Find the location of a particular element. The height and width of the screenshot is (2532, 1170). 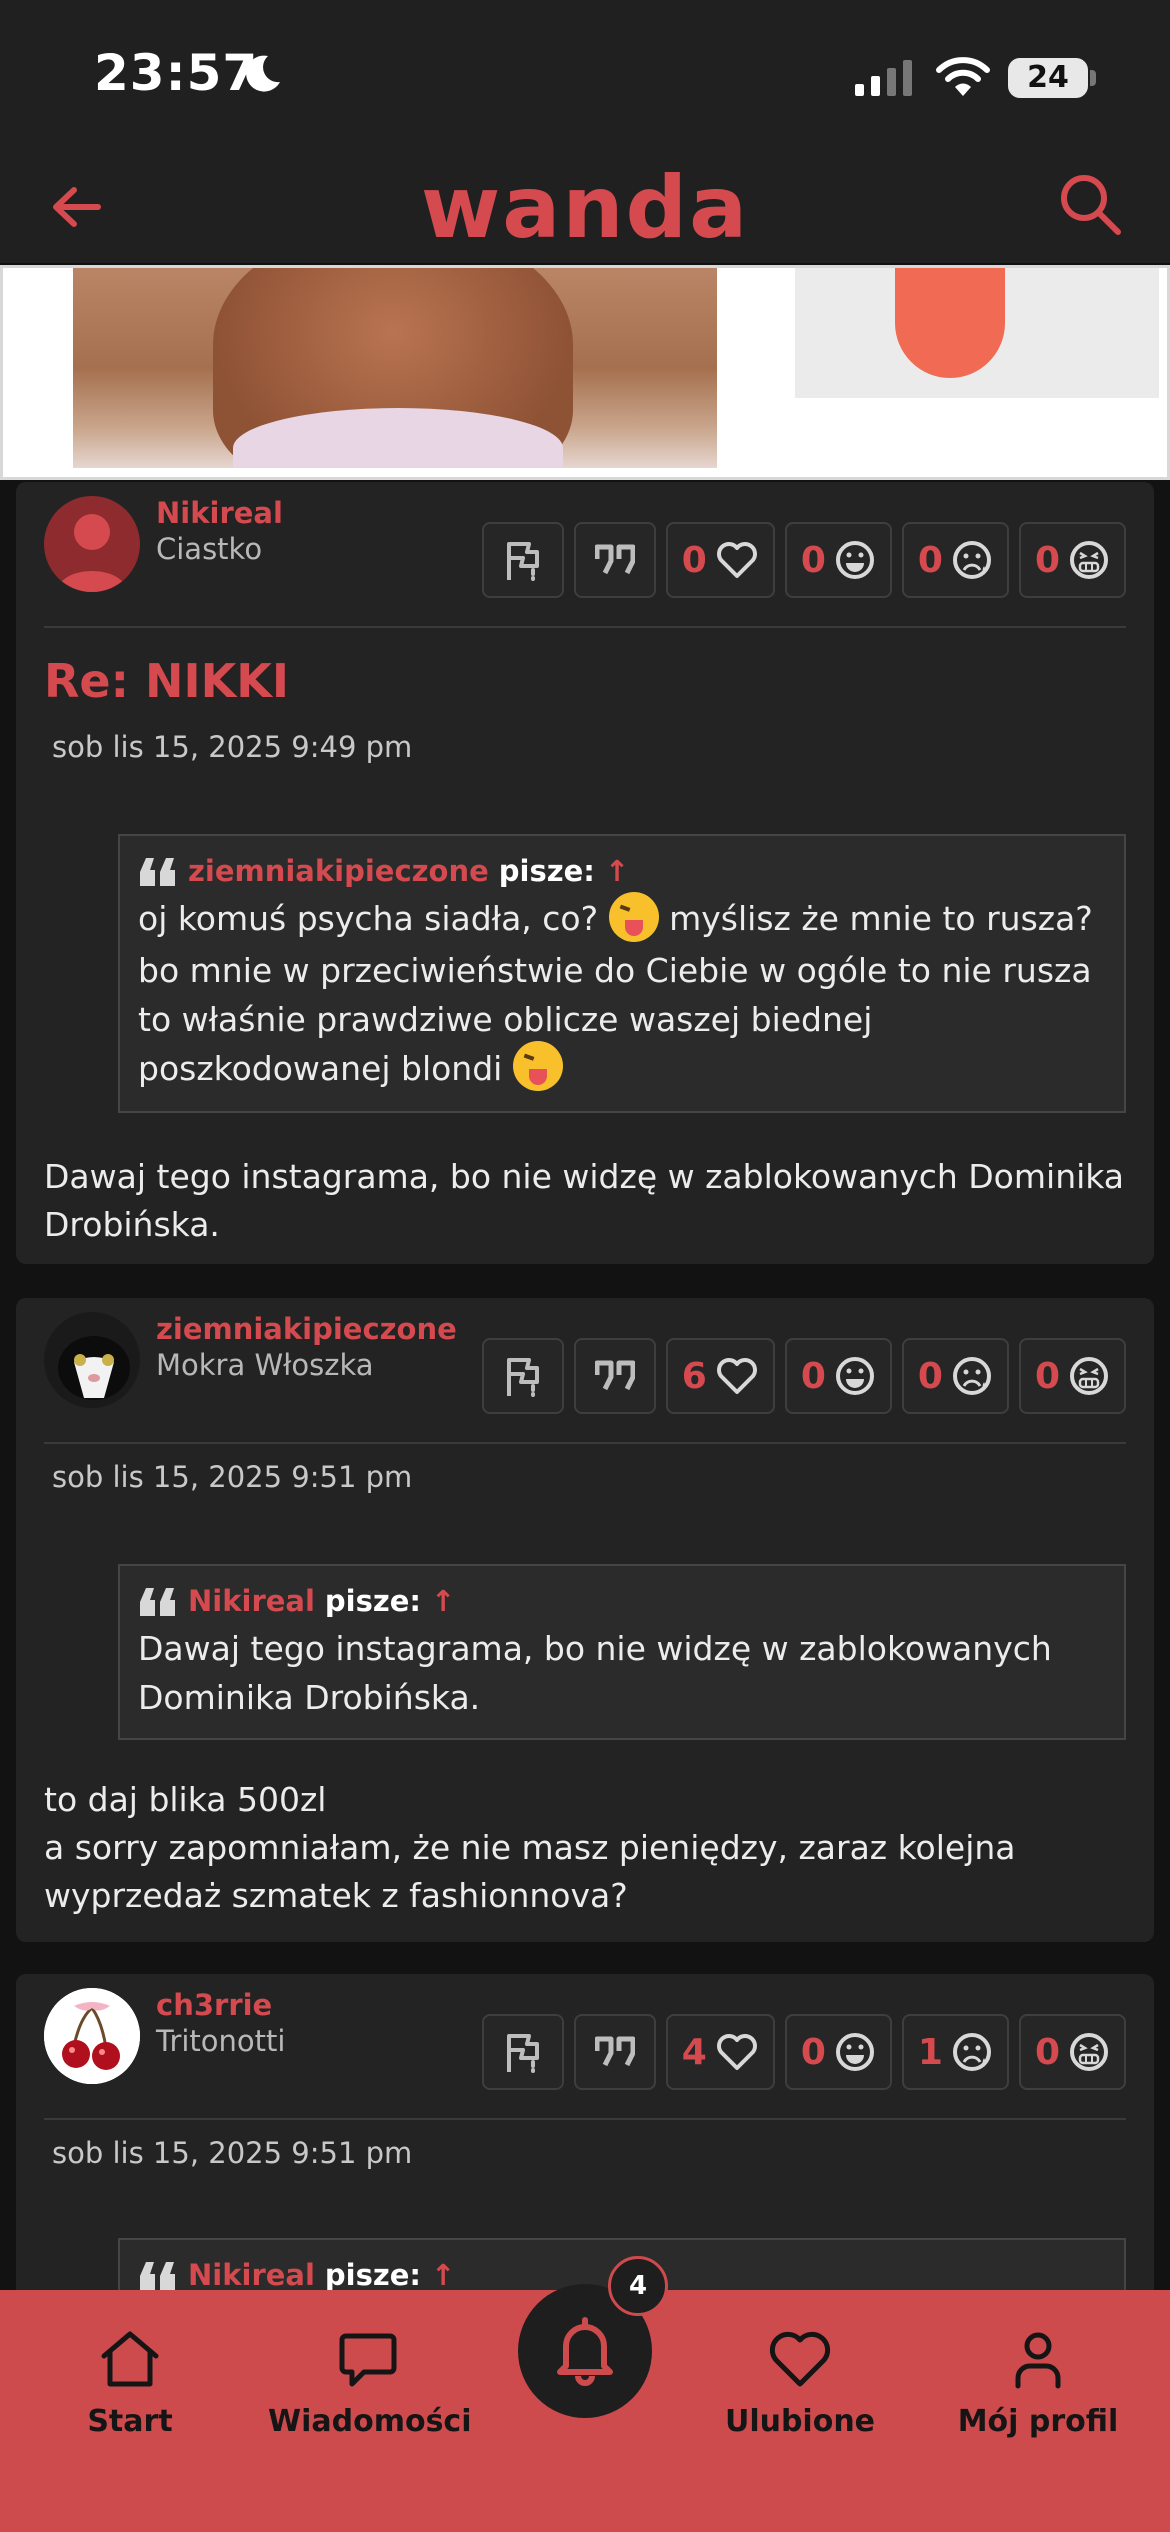

post-header: Nikireal Ciastko 0 0 0 0 is located at coordinates (585, 555).